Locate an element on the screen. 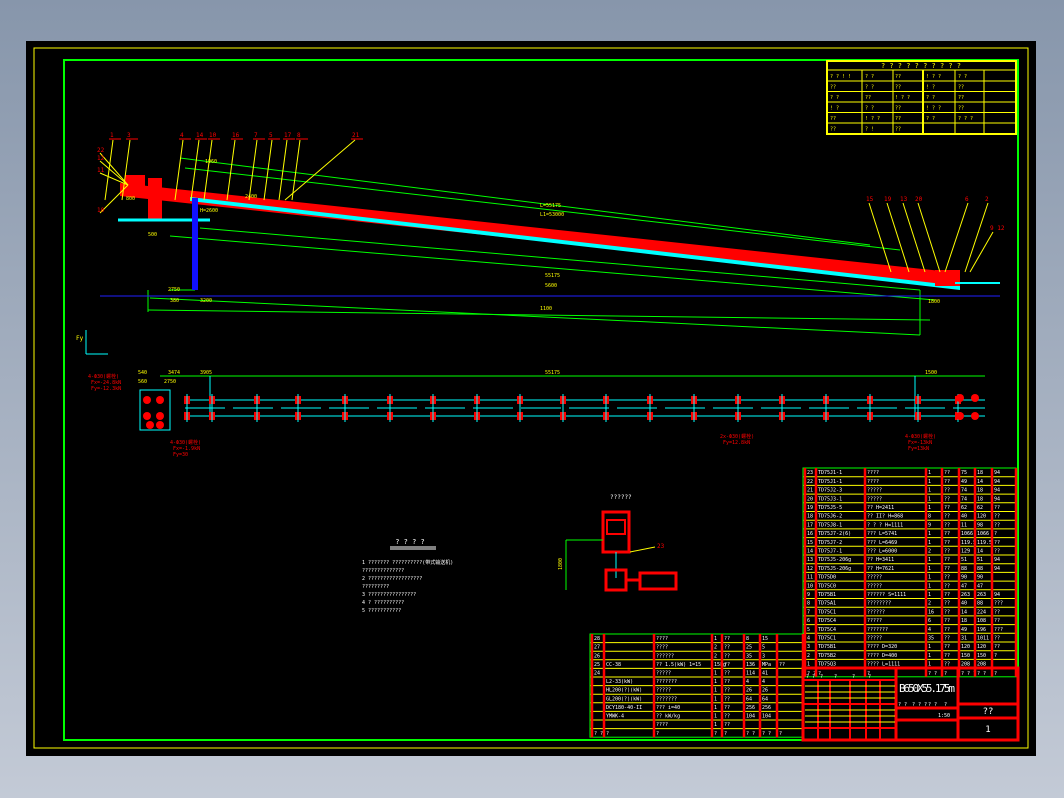 The height and width of the screenshot is (798, 1064). callout-label: 8 is located at coordinates (299, 135).